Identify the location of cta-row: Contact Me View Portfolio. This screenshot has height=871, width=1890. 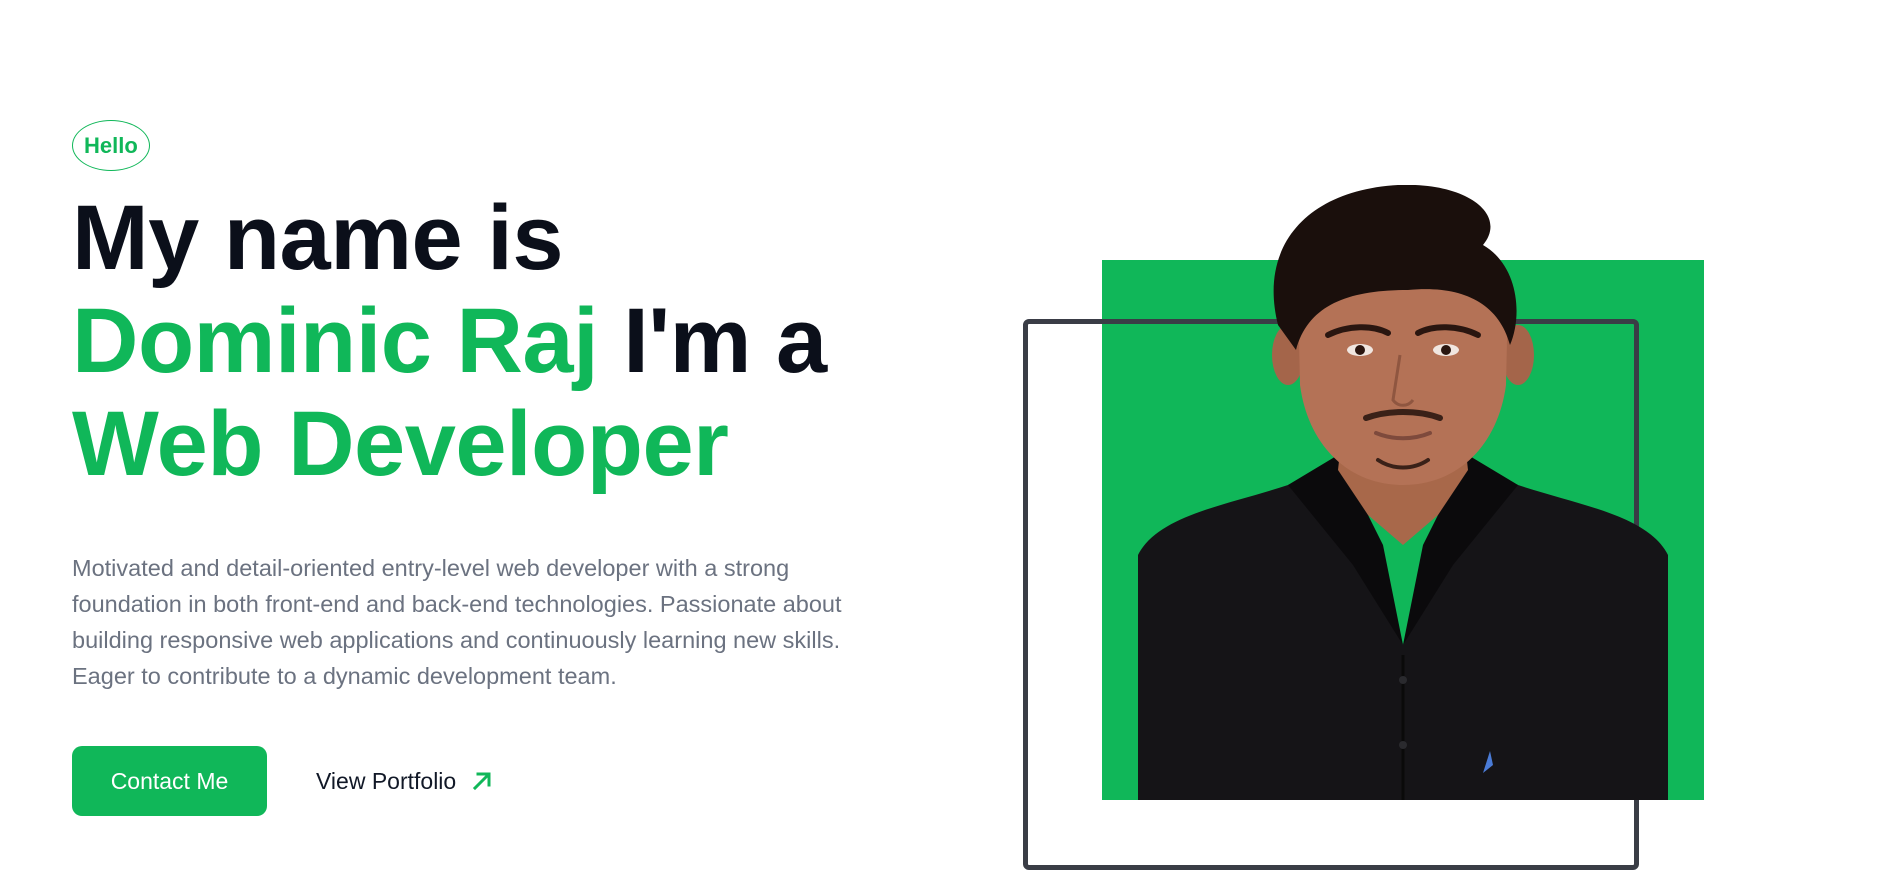
(482, 781).